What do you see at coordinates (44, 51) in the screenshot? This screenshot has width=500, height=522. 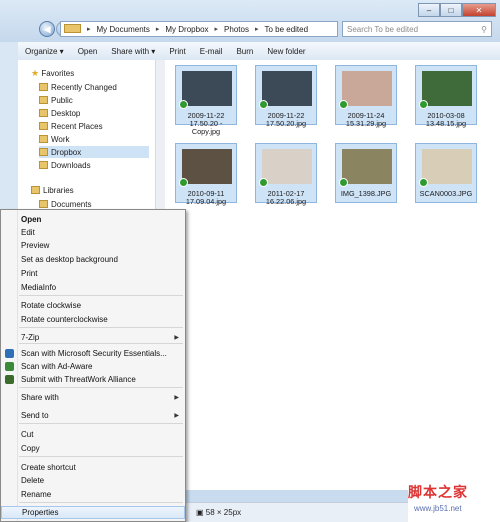 I see `organize-button: Organize ▾` at bounding box center [44, 51].